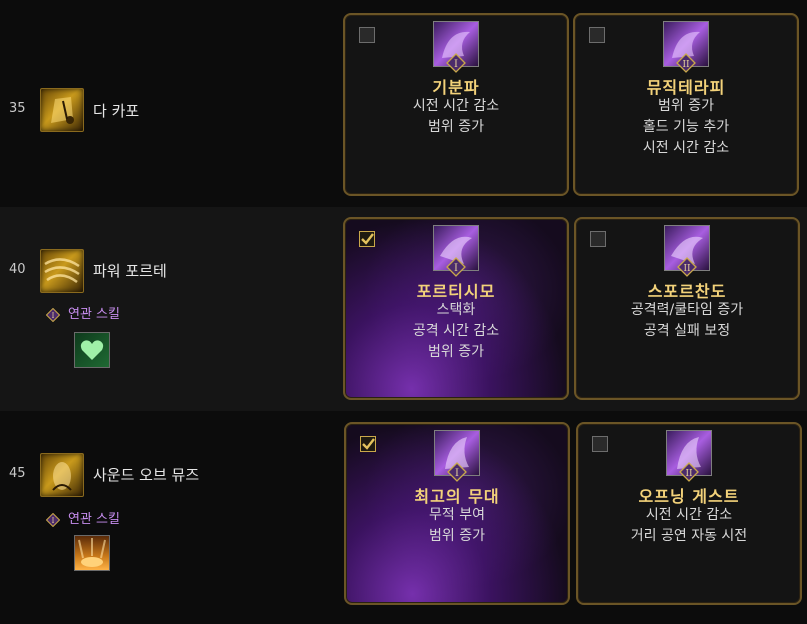  What do you see at coordinates (62, 475) in the screenshot?
I see `sound-of-muse-skill-icon` at bounding box center [62, 475].